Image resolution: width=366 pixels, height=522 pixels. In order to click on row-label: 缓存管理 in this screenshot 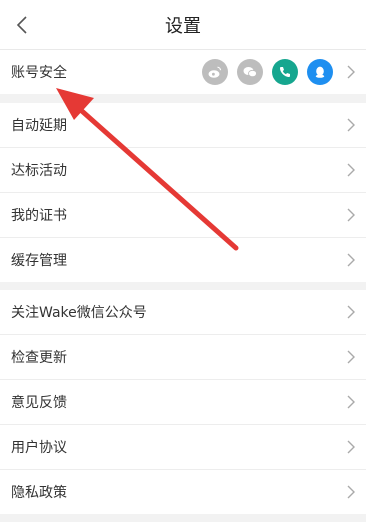, I will do `click(39, 261)`.